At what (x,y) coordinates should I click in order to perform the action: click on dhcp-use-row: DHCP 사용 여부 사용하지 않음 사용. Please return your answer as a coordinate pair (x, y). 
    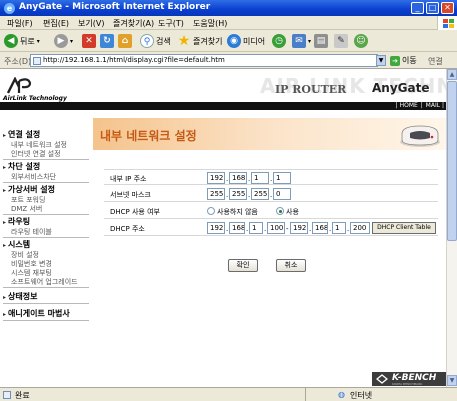
    Looking at the image, I should click on (271, 211).